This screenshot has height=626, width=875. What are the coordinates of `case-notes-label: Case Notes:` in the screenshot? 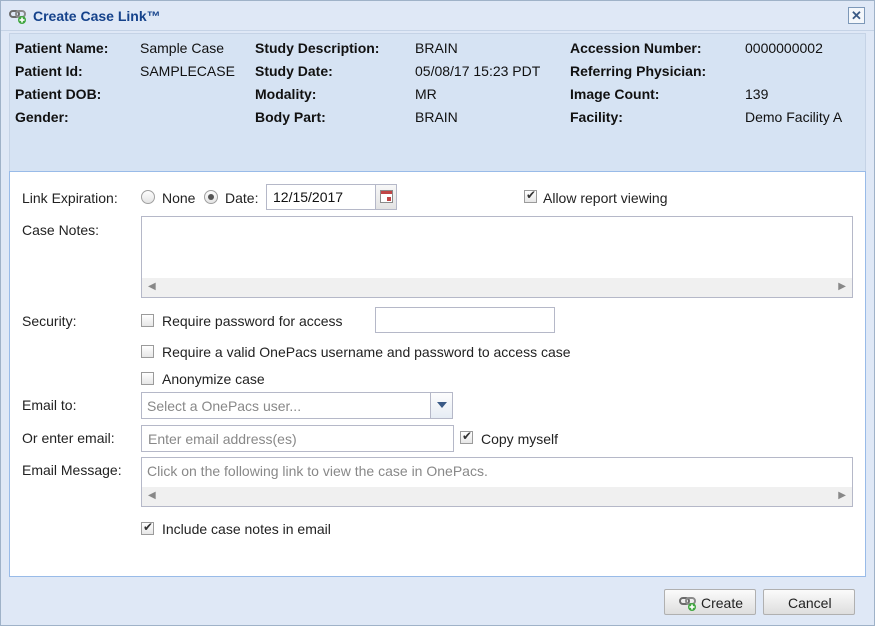 It's located at (61, 230).